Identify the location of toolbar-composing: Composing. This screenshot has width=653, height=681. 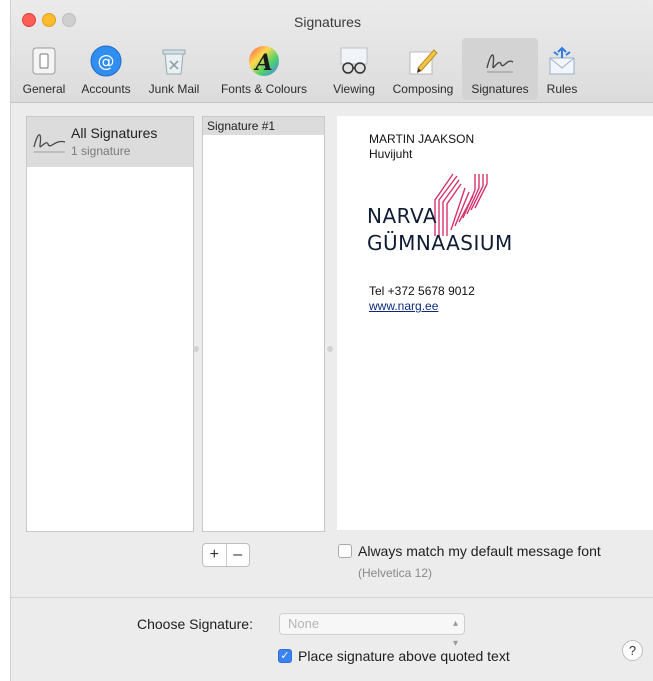
(423, 69).